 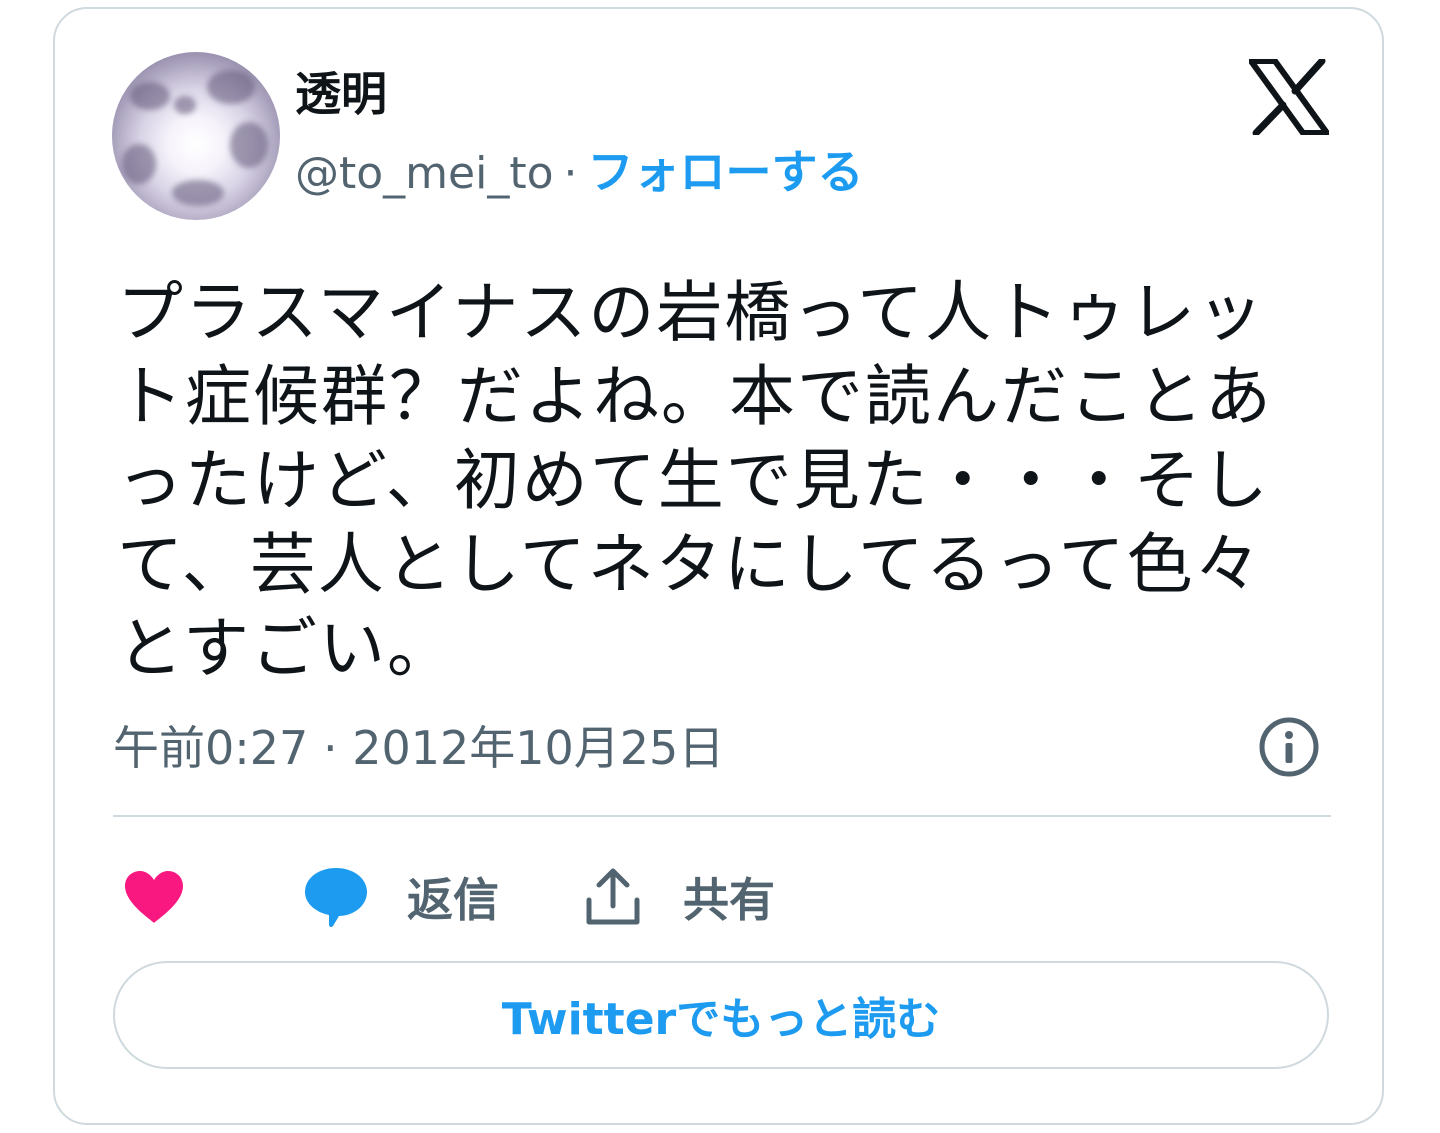 What do you see at coordinates (401, 897) in the screenshot?
I see `reply-button: 返信` at bounding box center [401, 897].